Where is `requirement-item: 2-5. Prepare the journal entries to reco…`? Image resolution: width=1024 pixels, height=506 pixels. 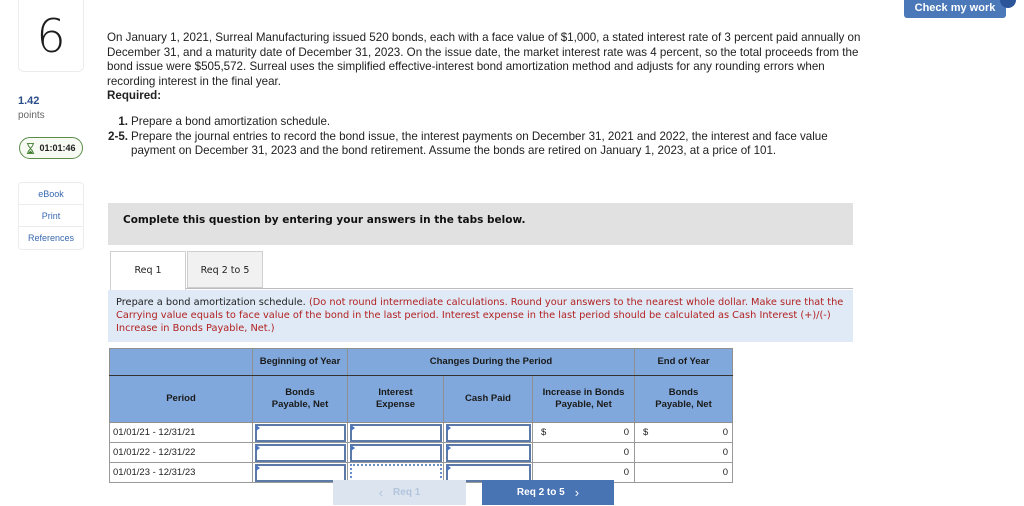
requirement-item: 2-5. Prepare the journal entries to reco… is located at coordinates (487, 144).